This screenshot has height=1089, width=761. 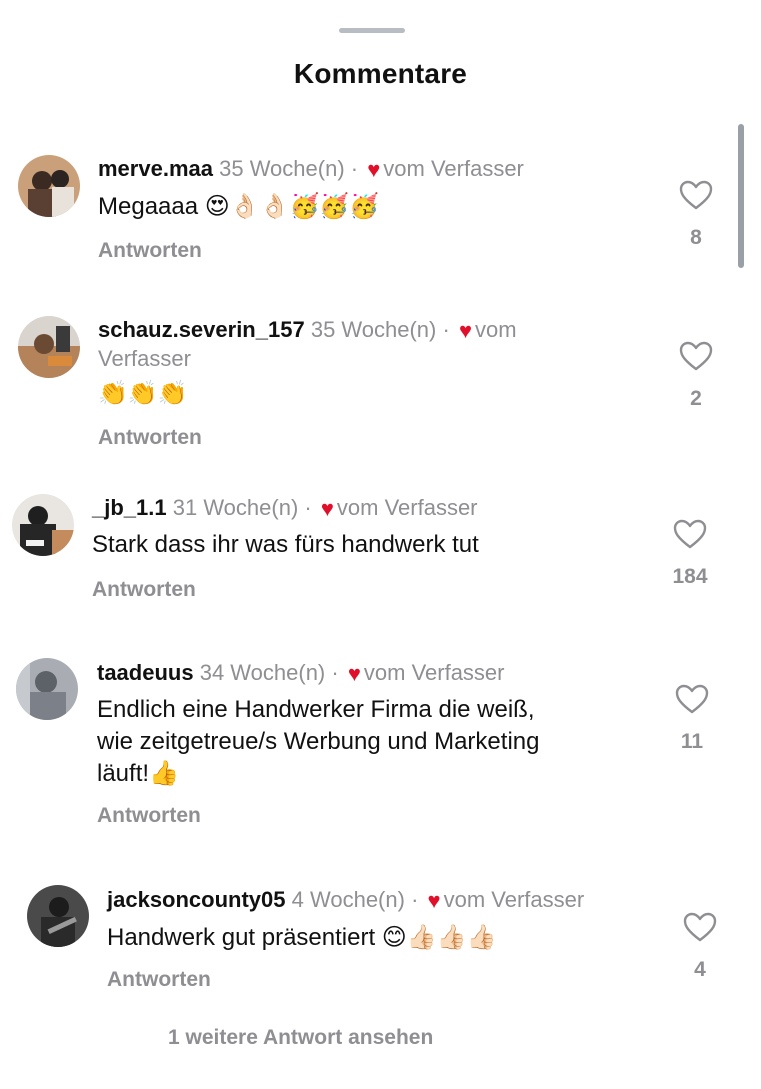 I want to click on like-control: 8, so click(x=696, y=215).